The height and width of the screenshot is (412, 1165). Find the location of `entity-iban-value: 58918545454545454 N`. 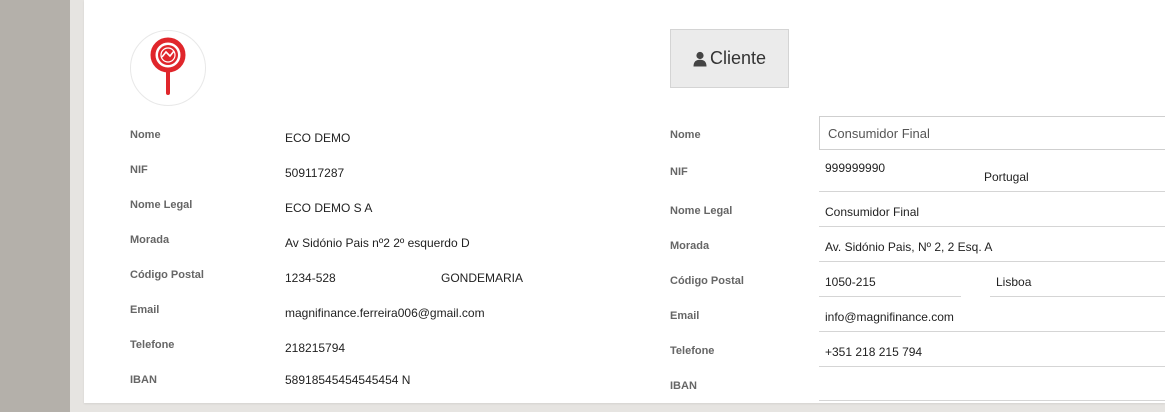

entity-iban-value: 58918545454545454 N is located at coordinates (348, 380).